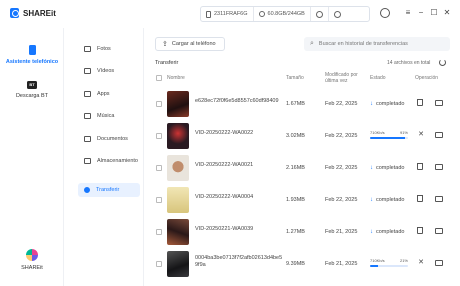 Image resolution: width=460 pixels, height=286 pixels. I want to click on sidebar-item-label: Vídeos, so click(106, 71).